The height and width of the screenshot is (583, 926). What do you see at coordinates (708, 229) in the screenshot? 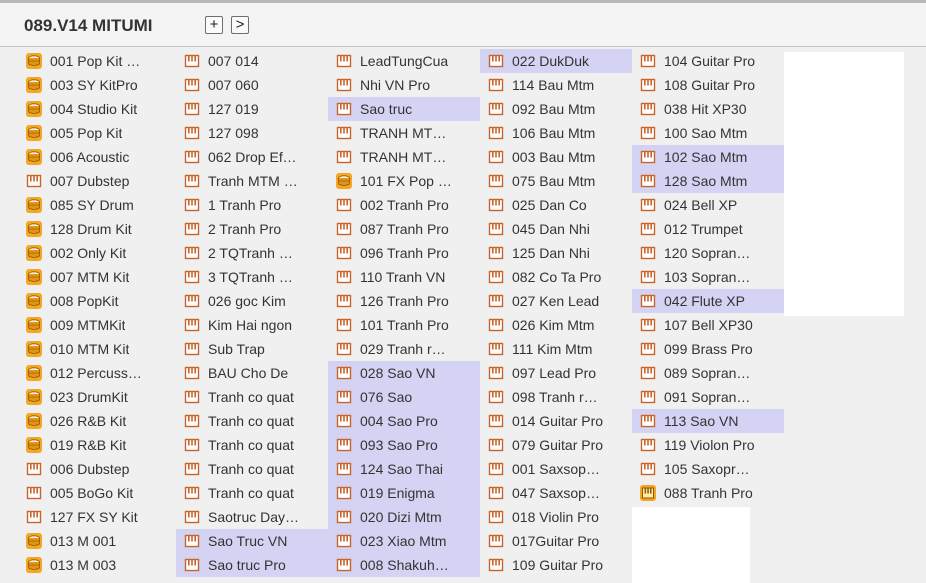
I see `patch-item: 012 Trumpet` at bounding box center [708, 229].